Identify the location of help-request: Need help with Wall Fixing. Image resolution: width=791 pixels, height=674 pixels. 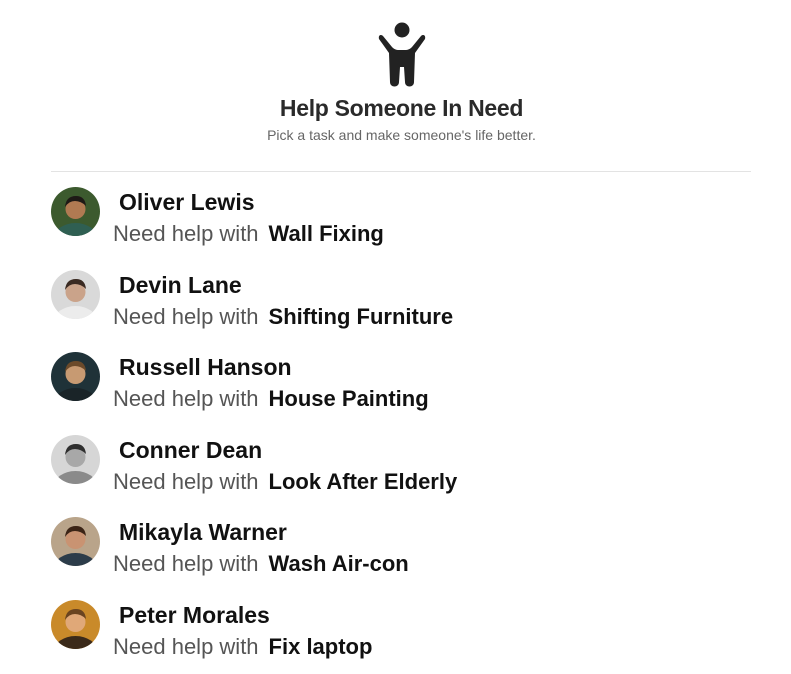
(248, 234).